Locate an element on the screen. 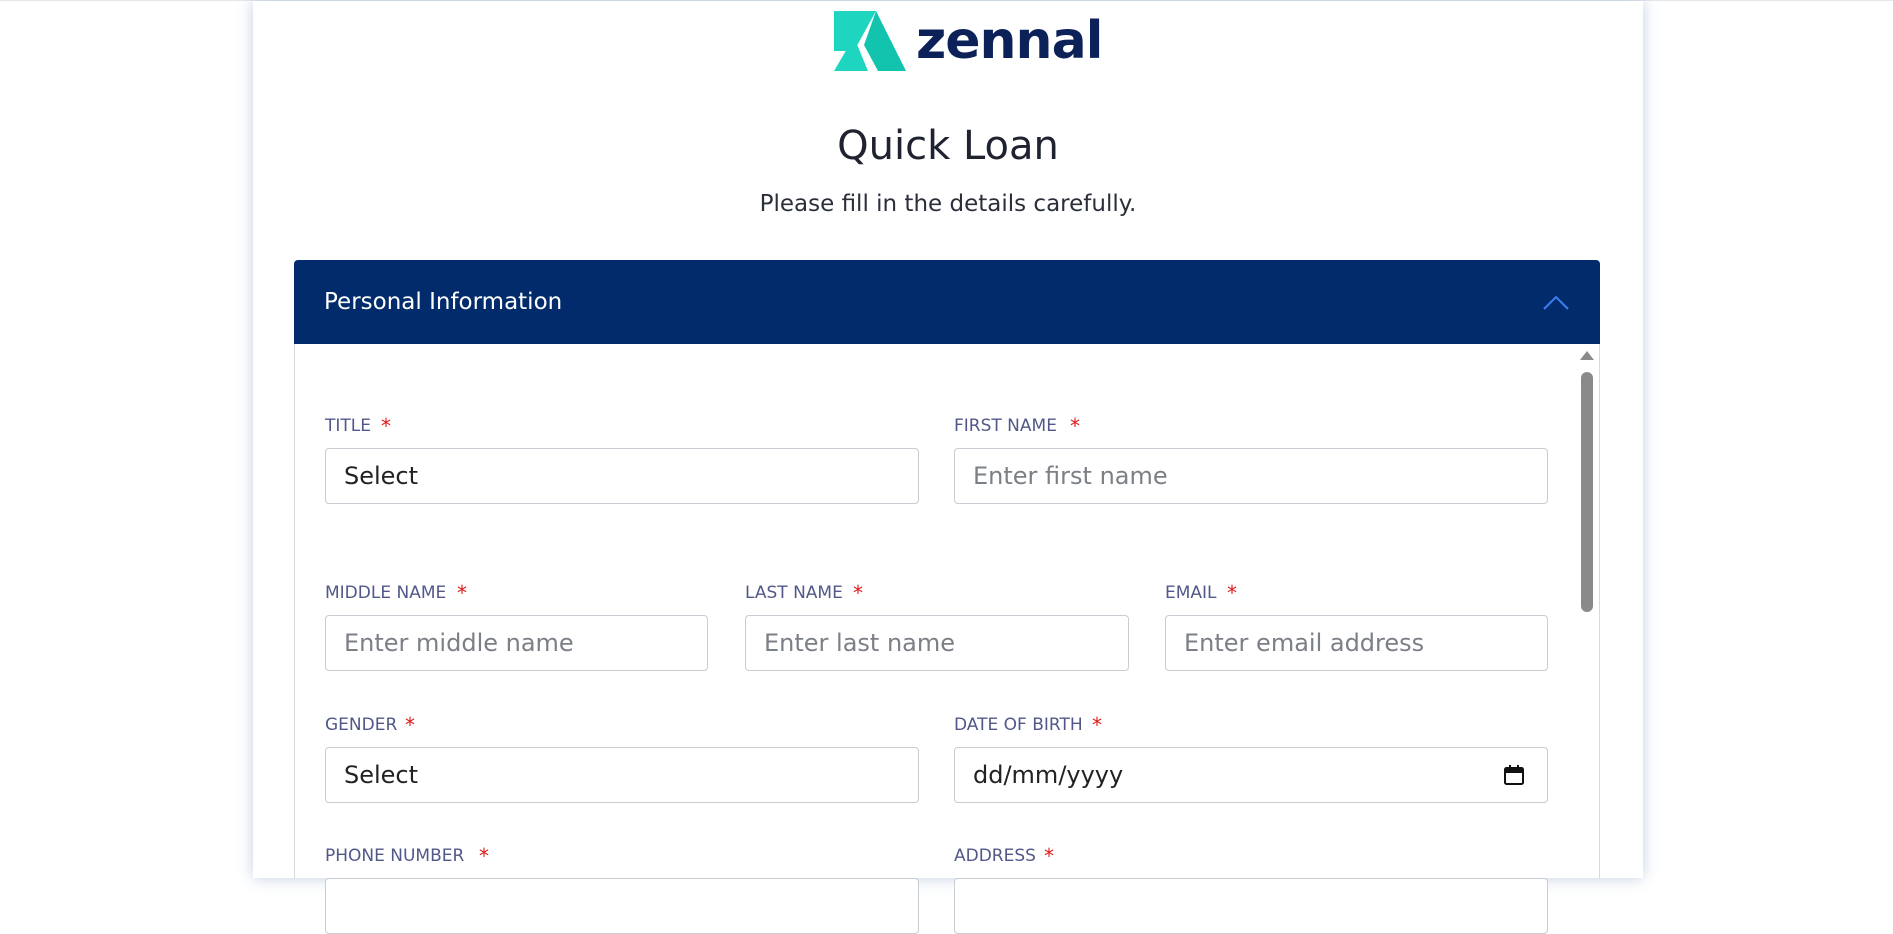 Image resolution: width=1893 pixels, height=934 pixels. scroll-thumb is located at coordinates (1587, 492).